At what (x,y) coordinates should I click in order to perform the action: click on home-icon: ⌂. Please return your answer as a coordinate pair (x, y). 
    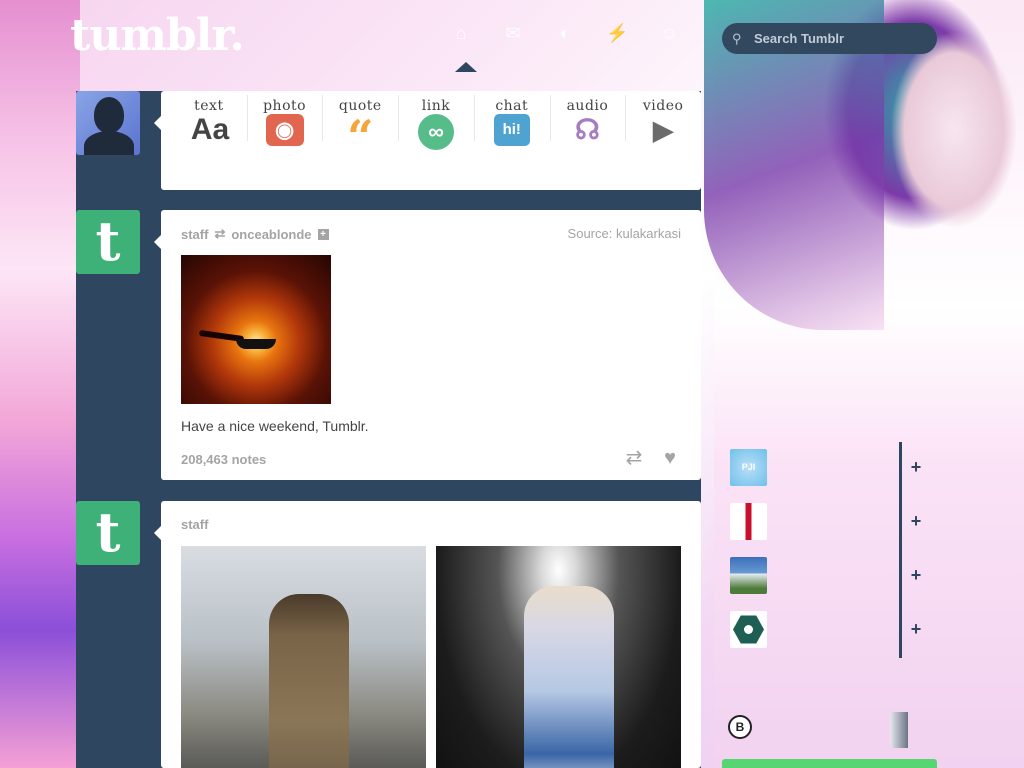
    Looking at the image, I should click on (461, 33).